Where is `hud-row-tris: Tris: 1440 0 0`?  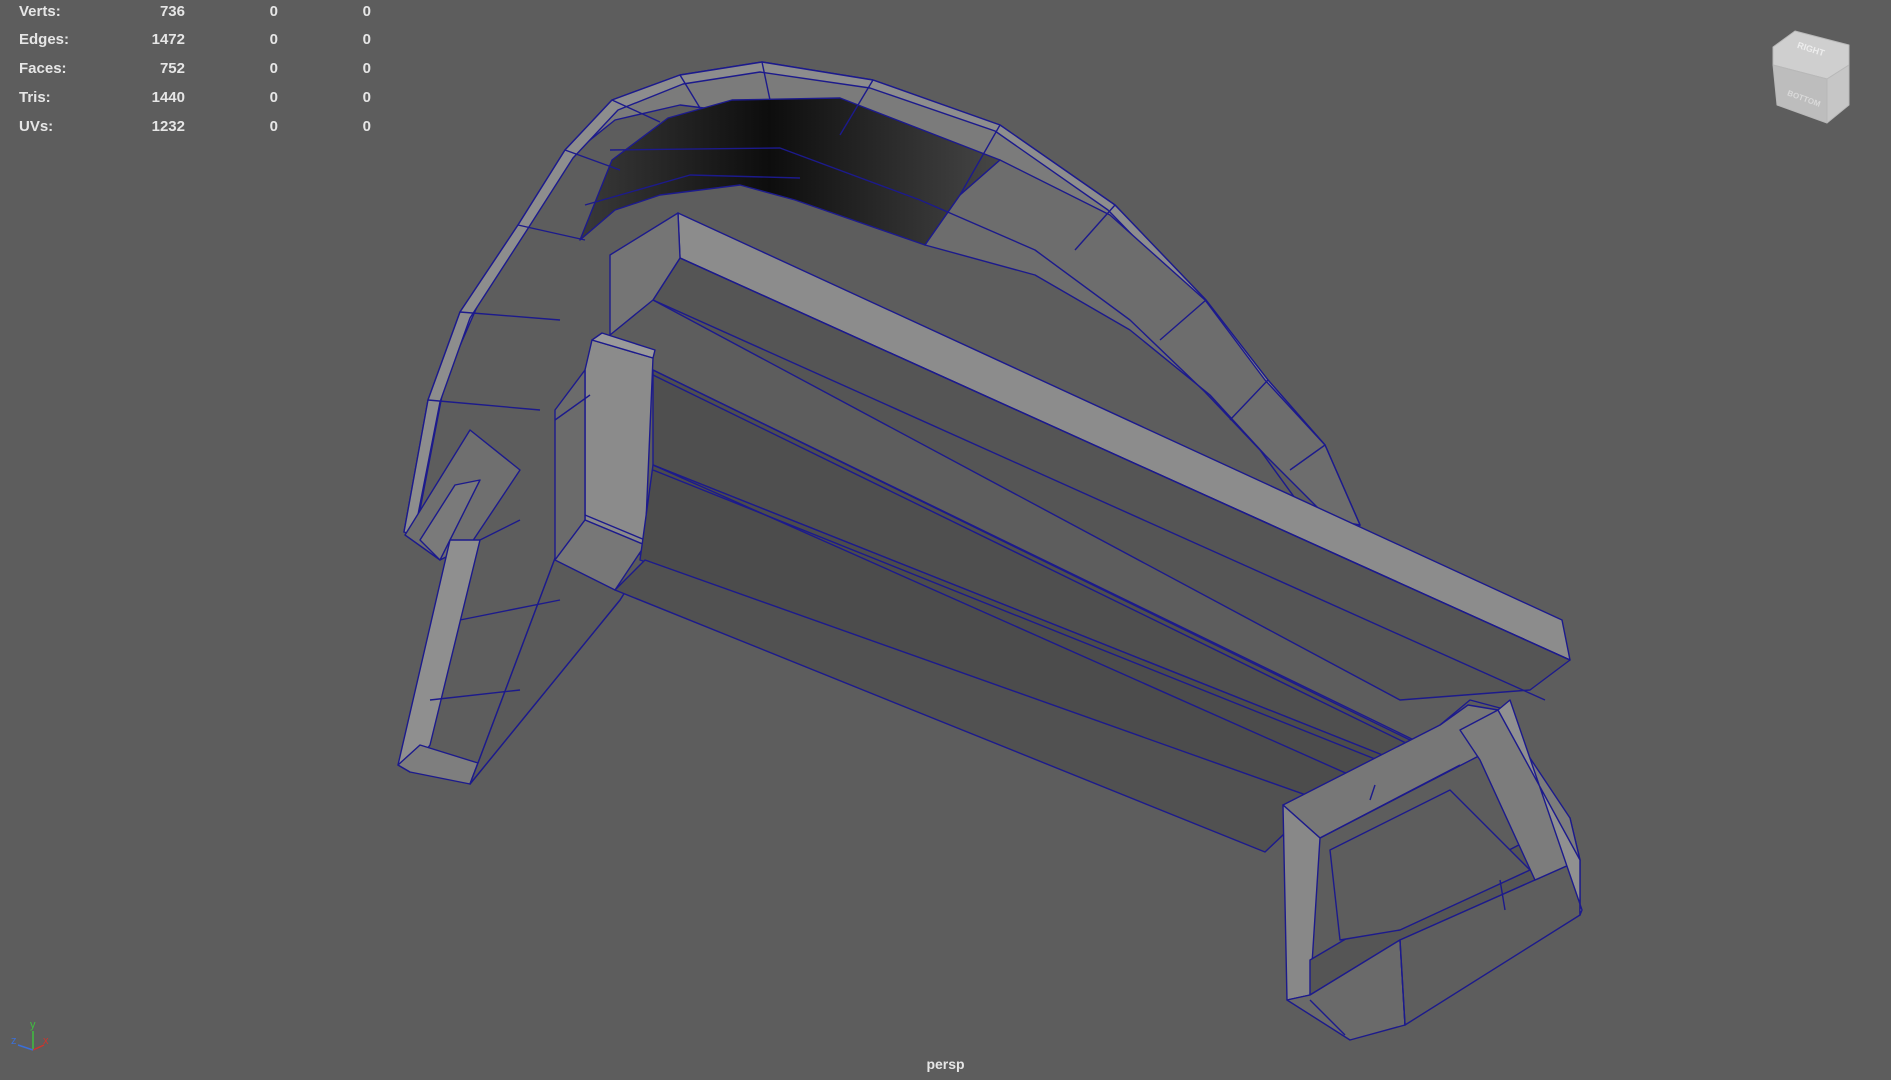
hud-row-tris: Tris: 1440 0 0 is located at coordinates (200, 100).